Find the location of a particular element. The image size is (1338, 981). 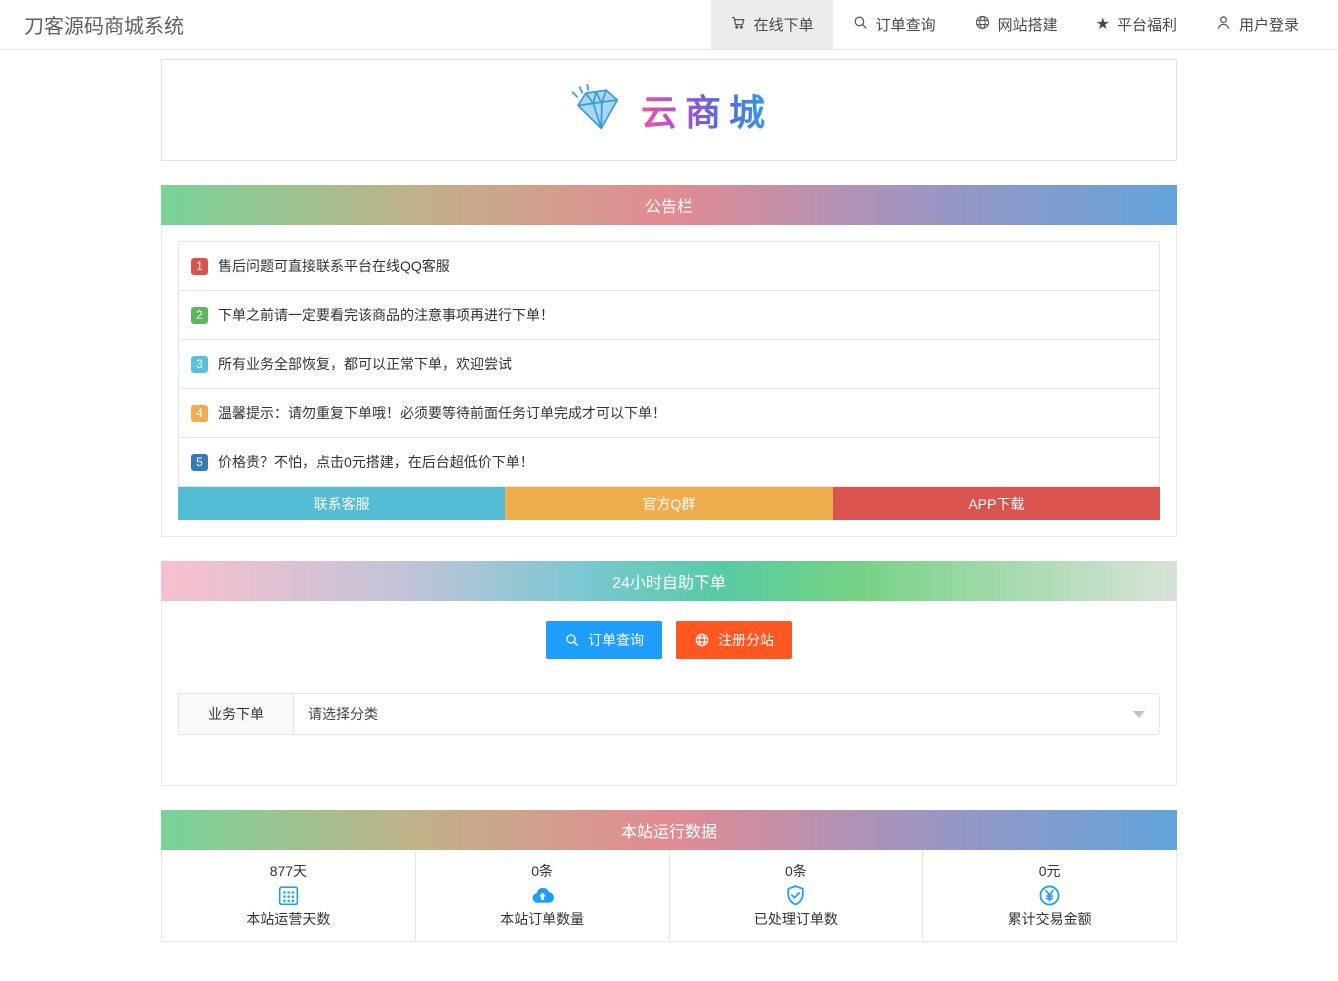

order-query-button: 订单查询 is located at coordinates (604, 640).